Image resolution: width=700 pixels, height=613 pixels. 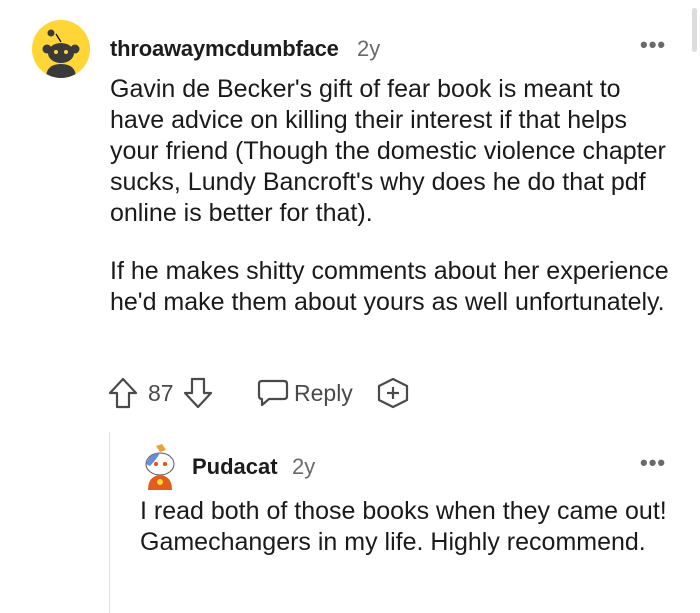 I want to click on thread-line, so click(x=109, y=522).